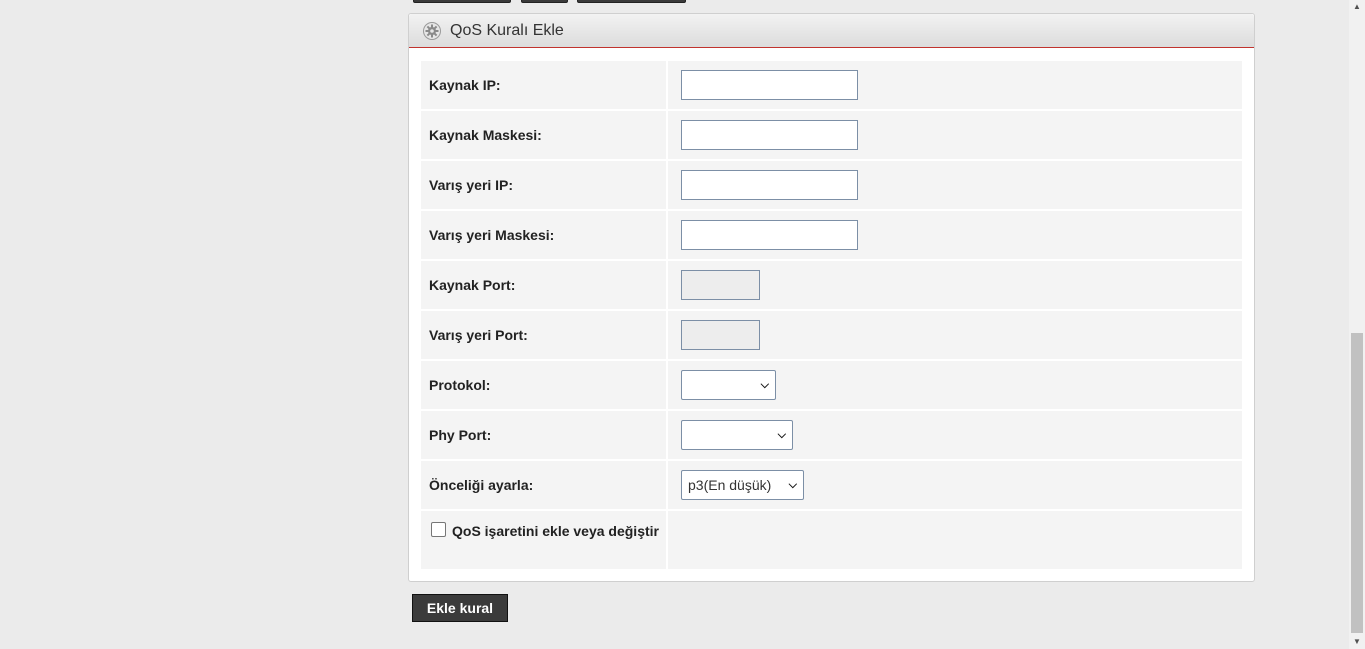  I want to click on qos-mark-value-cell, so click(955, 540).